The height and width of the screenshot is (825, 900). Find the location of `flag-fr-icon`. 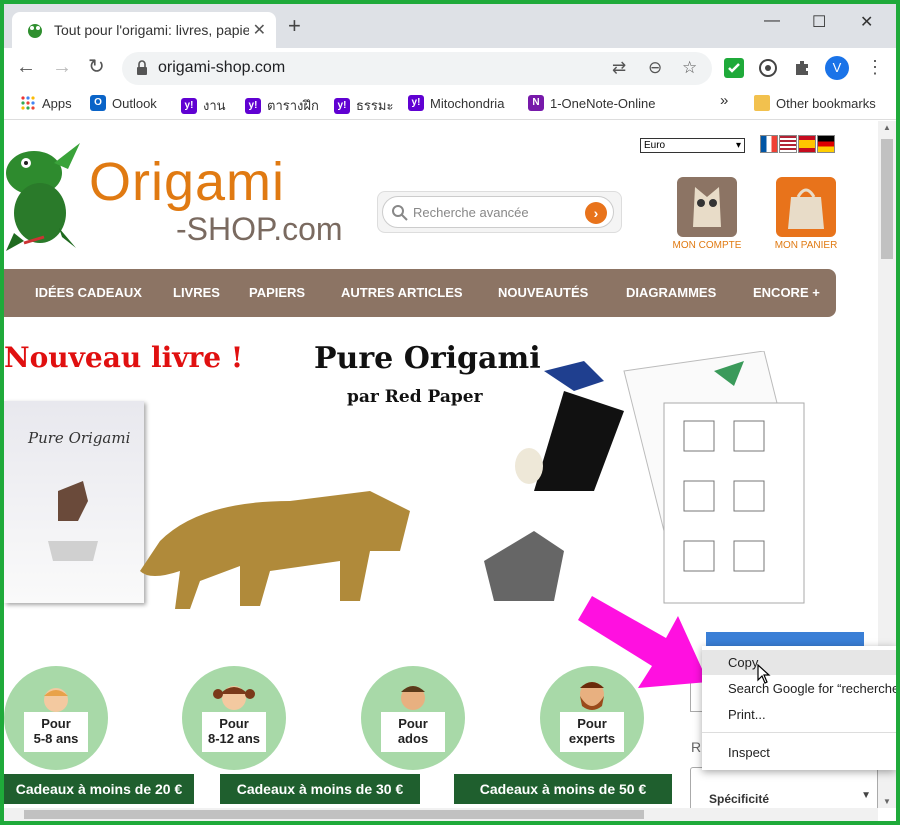

flag-fr-icon is located at coordinates (769, 144).